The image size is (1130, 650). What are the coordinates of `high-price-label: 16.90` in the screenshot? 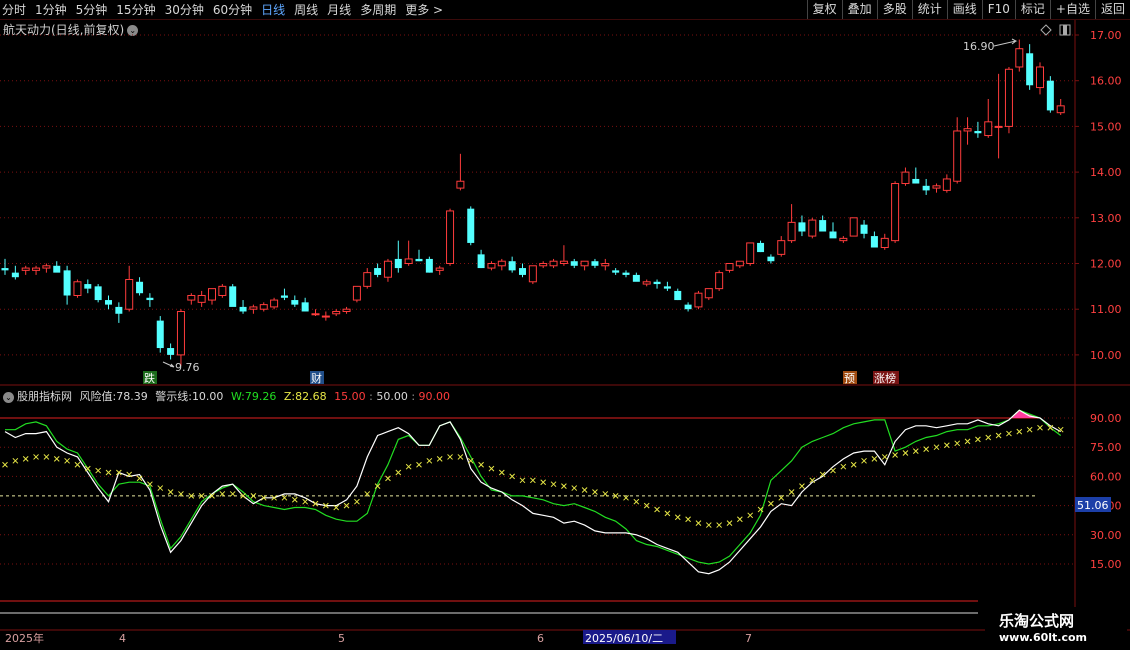 It's located at (979, 46).